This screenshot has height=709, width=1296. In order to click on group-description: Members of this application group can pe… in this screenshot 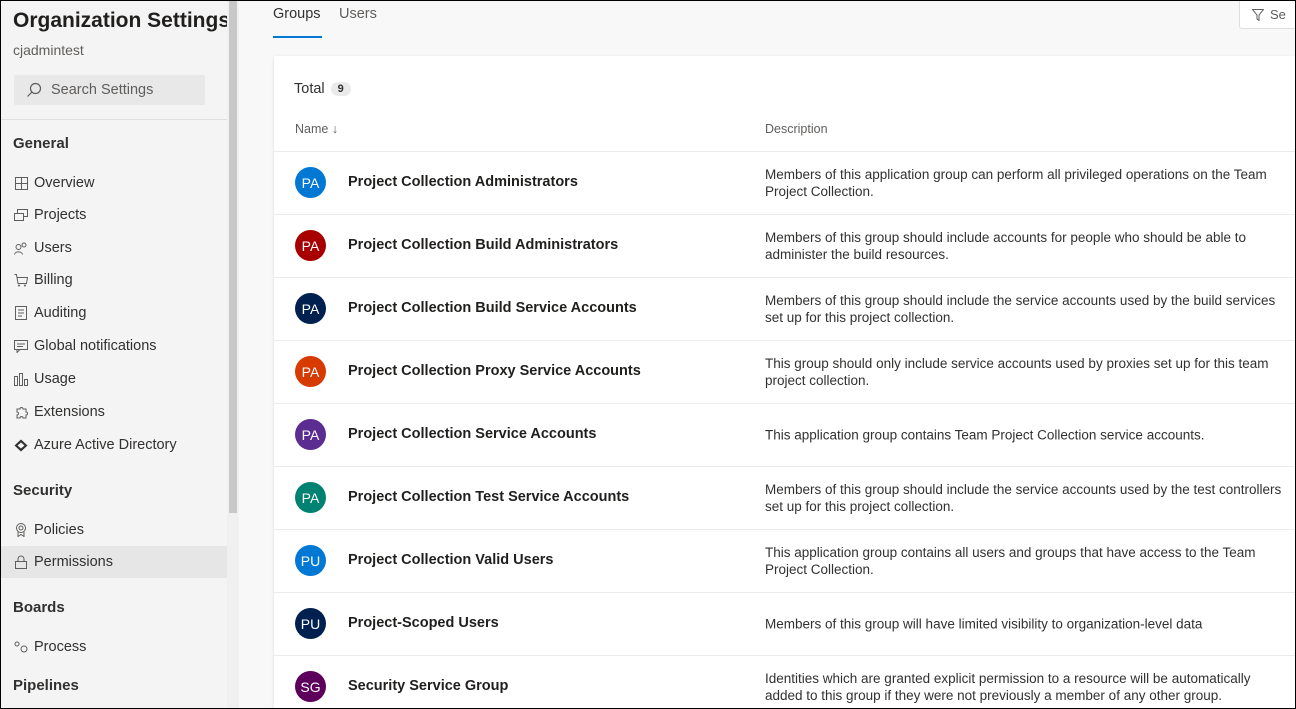, I will do `click(1016, 183)`.